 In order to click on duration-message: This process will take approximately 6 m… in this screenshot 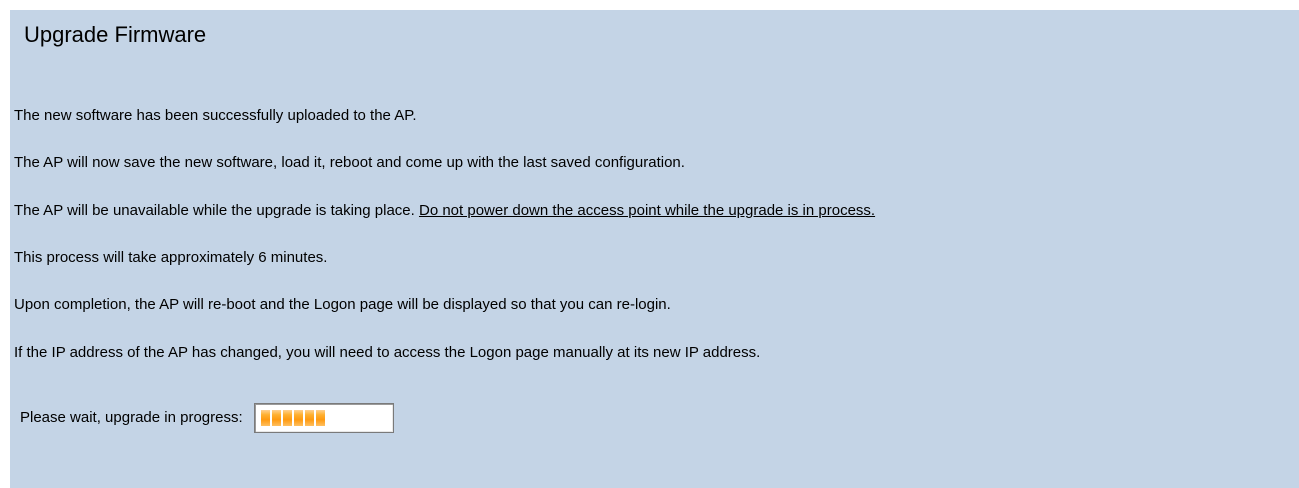, I will do `click(171, 257)`.